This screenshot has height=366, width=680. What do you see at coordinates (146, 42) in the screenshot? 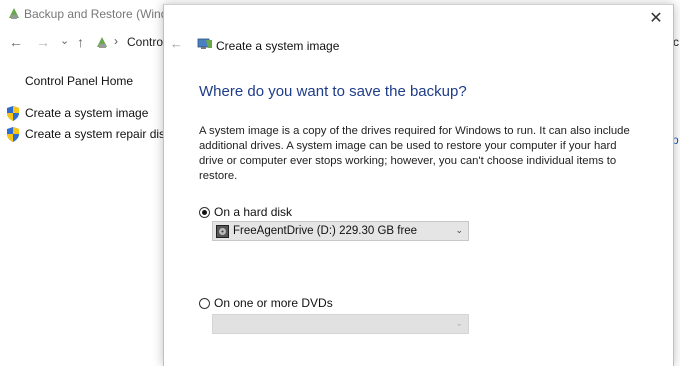
I see `address-bar-path: Control` at bounding box center [146, 42].